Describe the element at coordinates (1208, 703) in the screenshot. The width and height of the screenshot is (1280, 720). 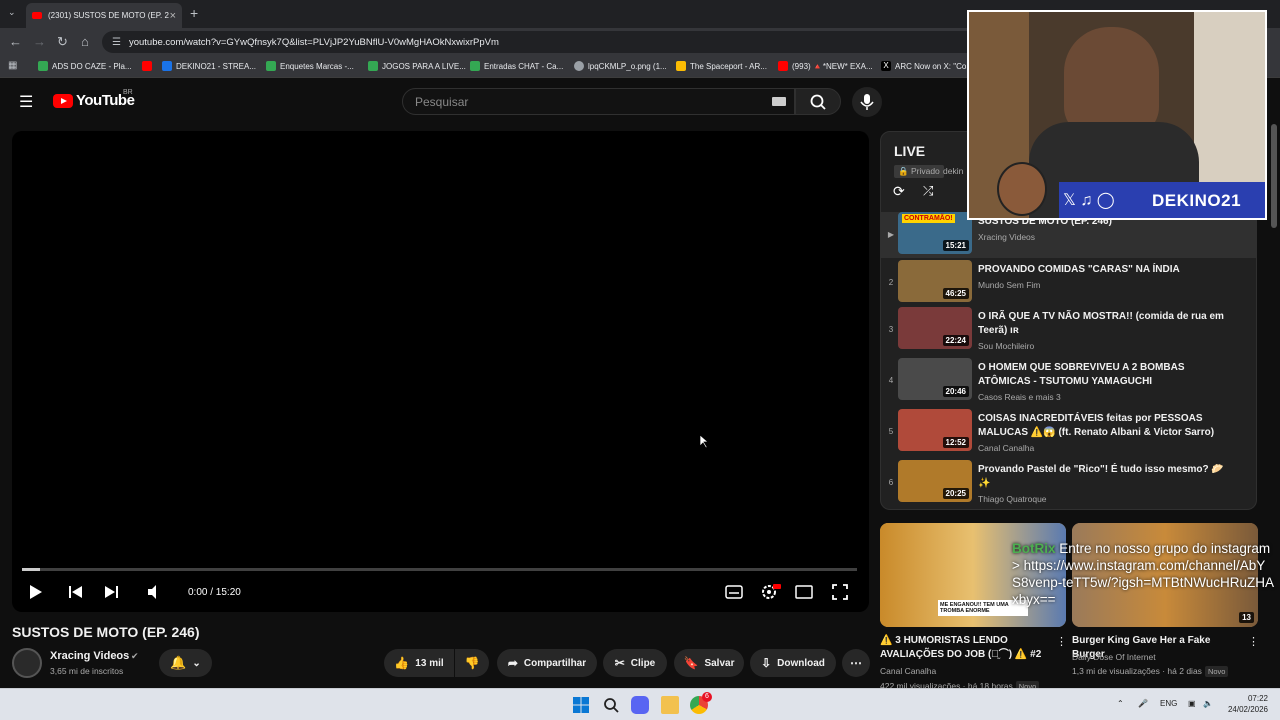
I see `volume-icon: 🔈` at that location.